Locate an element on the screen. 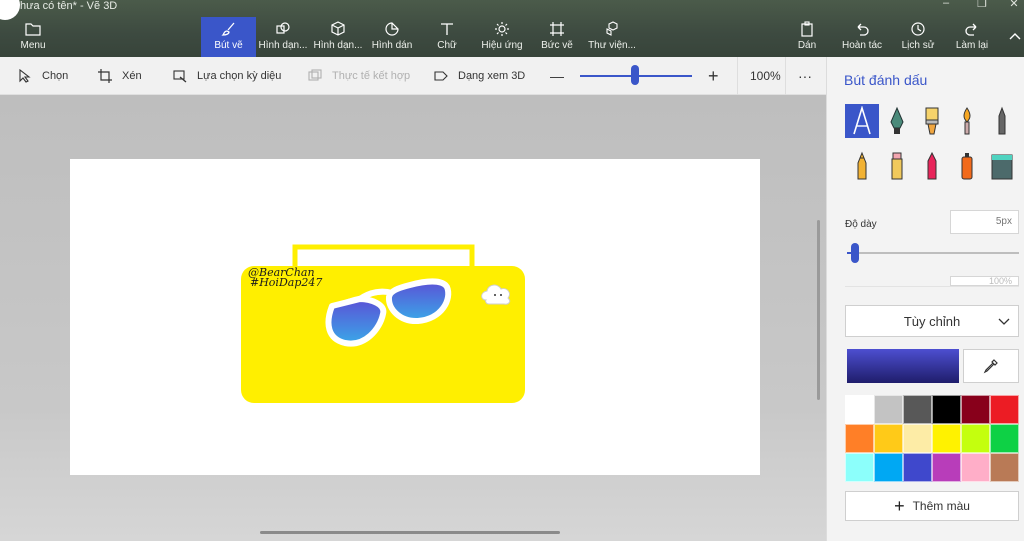 The width and height of the screenshot is (1024, 541). brush-icon is located at coordinates (227, 29).